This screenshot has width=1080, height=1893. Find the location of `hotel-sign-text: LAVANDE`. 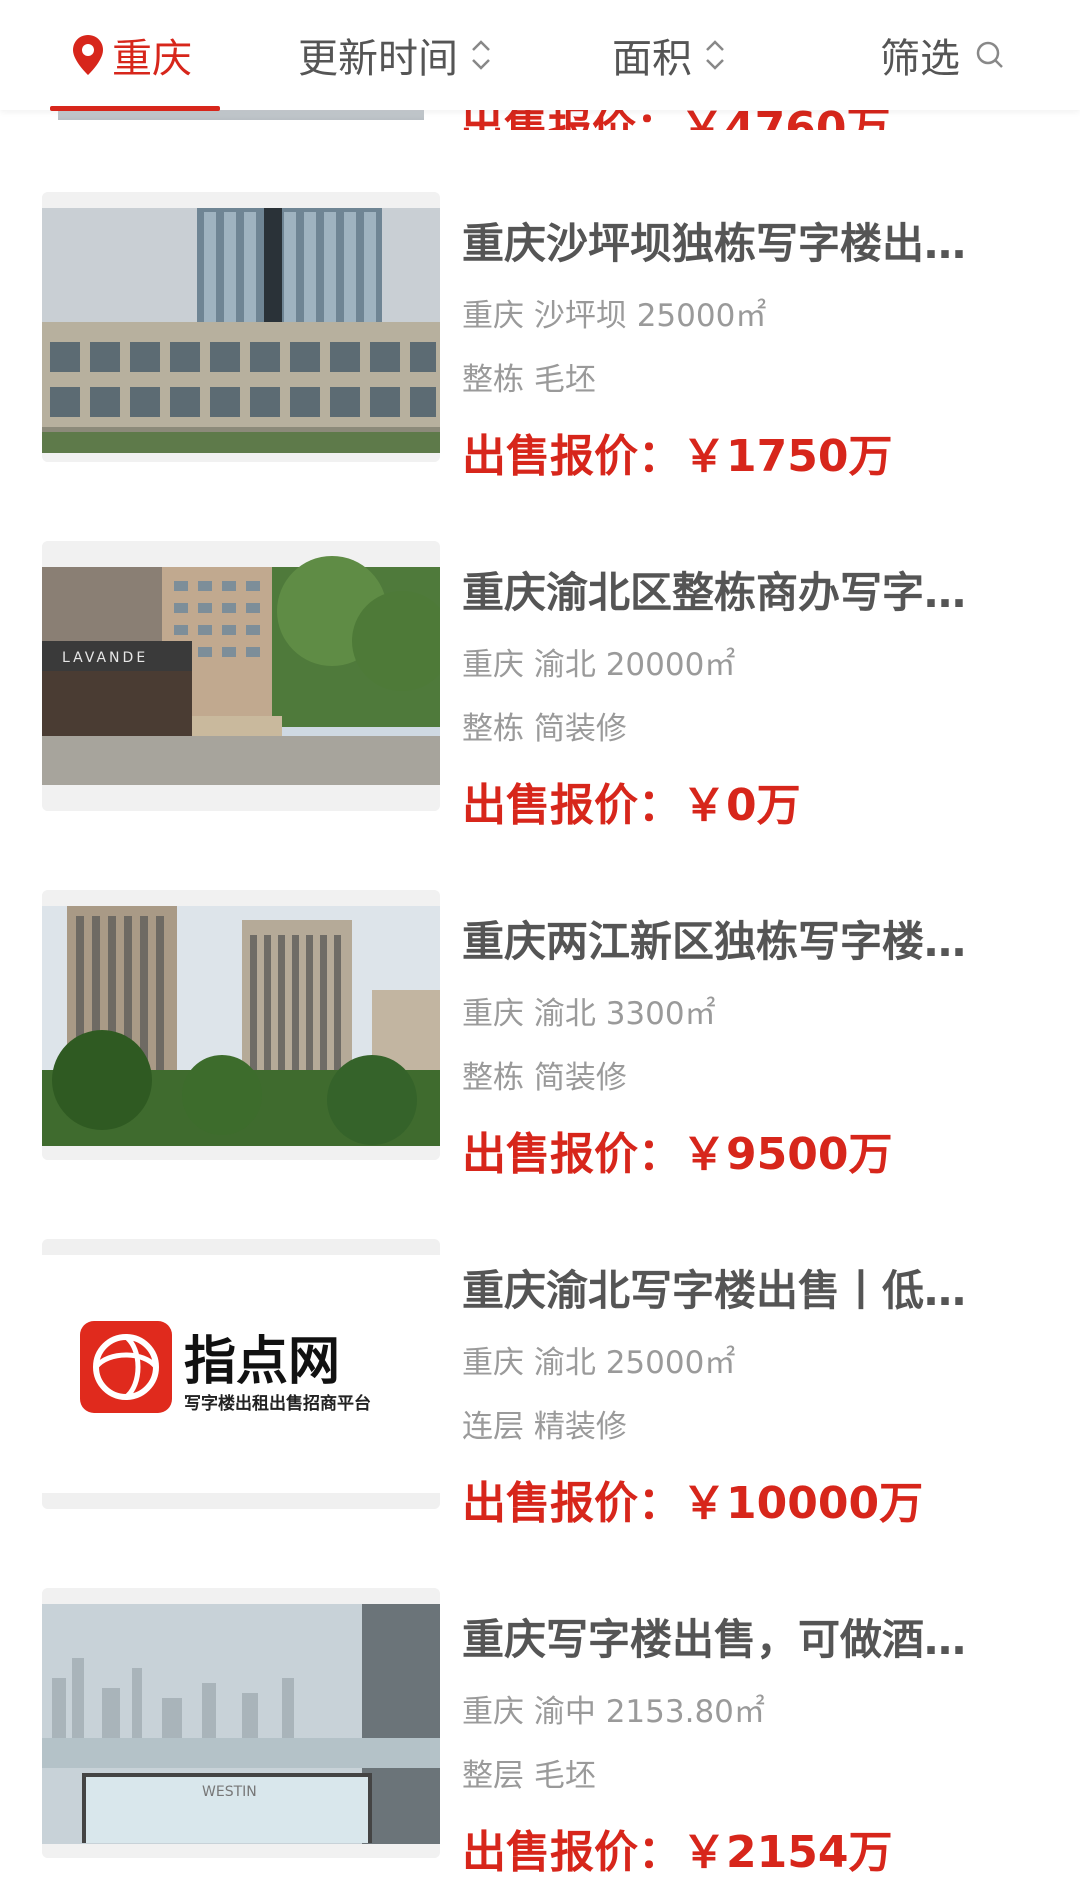

hotel-sign-text: LAVANDE is located at coordinates (105, 658).